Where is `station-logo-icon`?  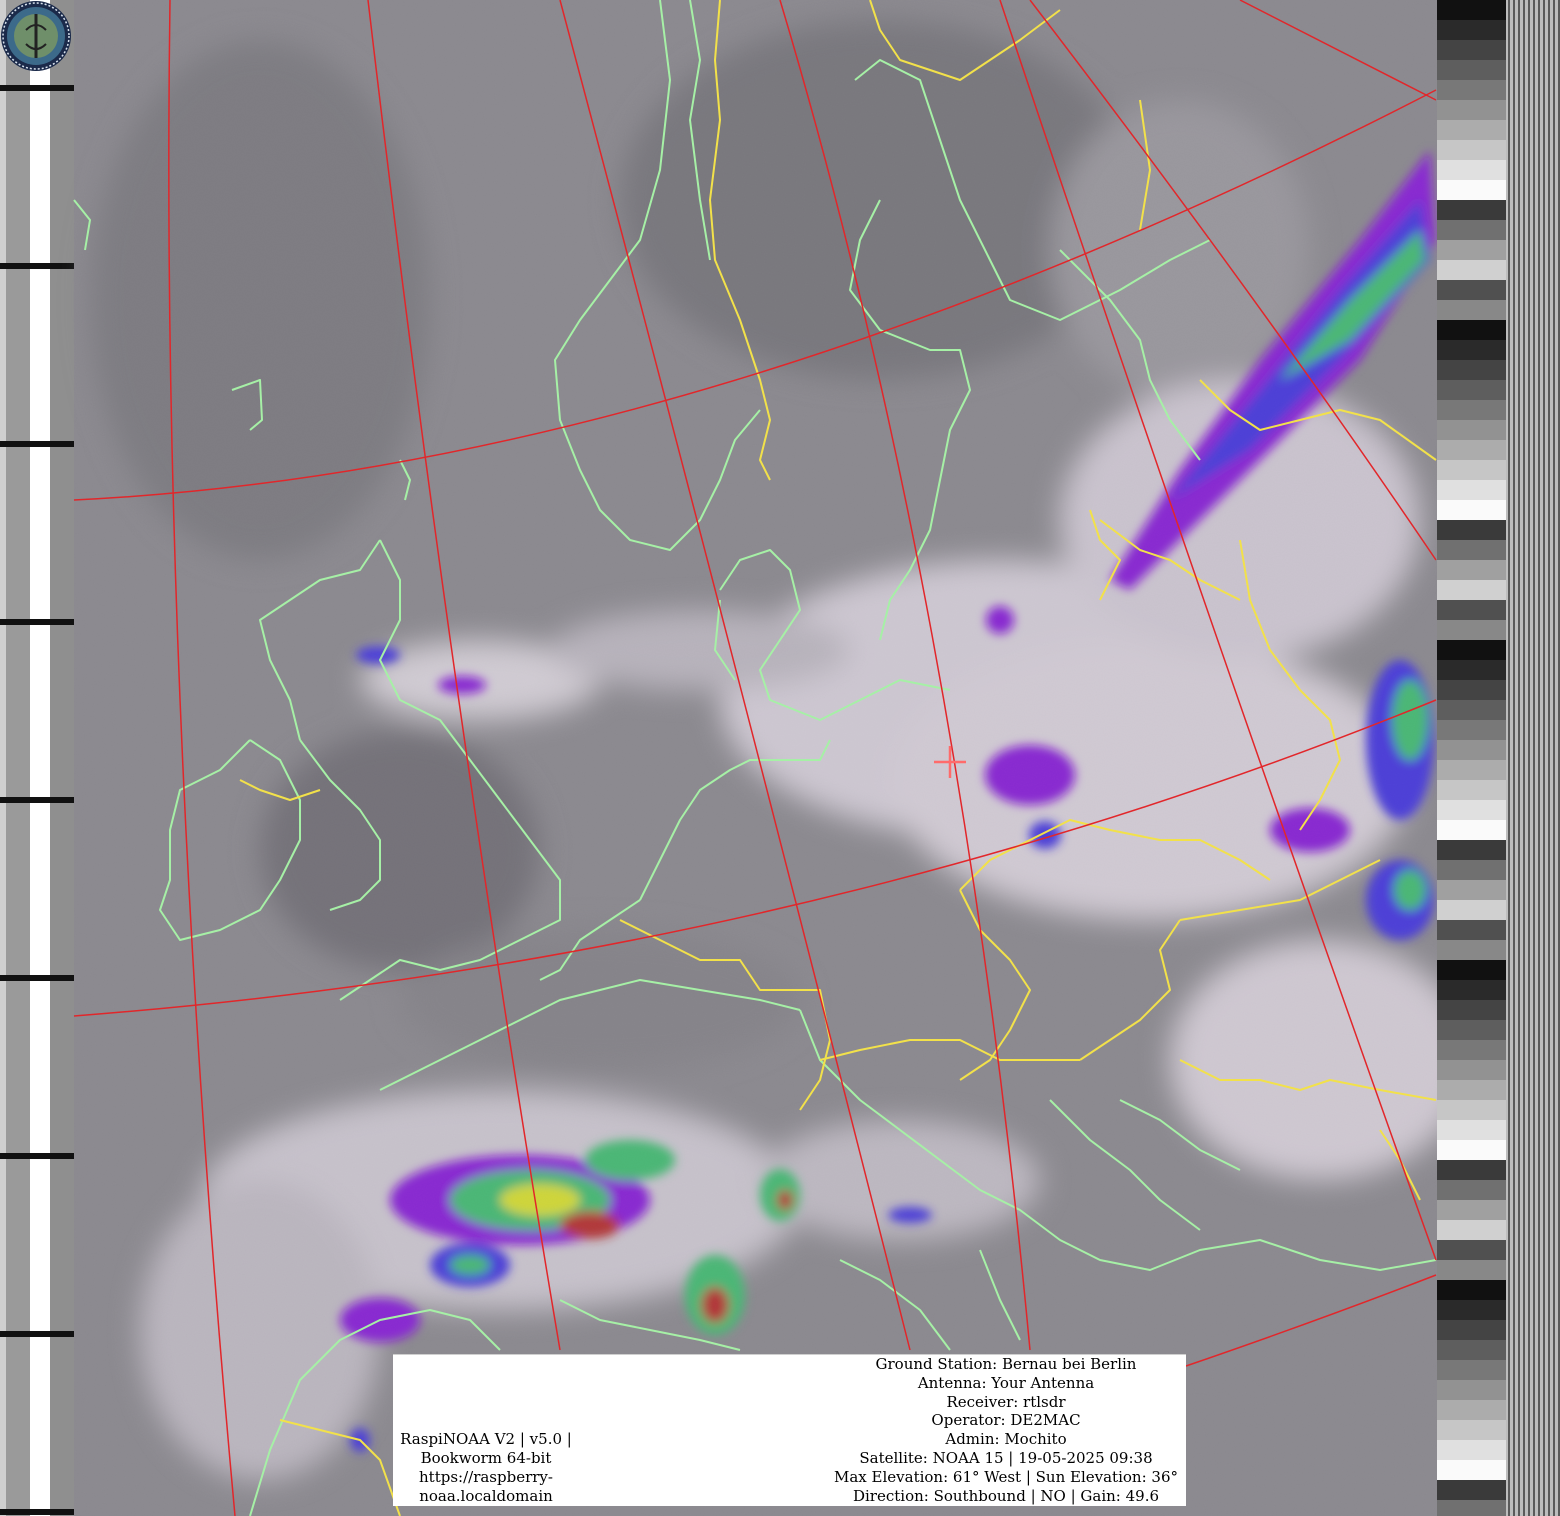
station-logo-icon is located at coordinates (36, 36).